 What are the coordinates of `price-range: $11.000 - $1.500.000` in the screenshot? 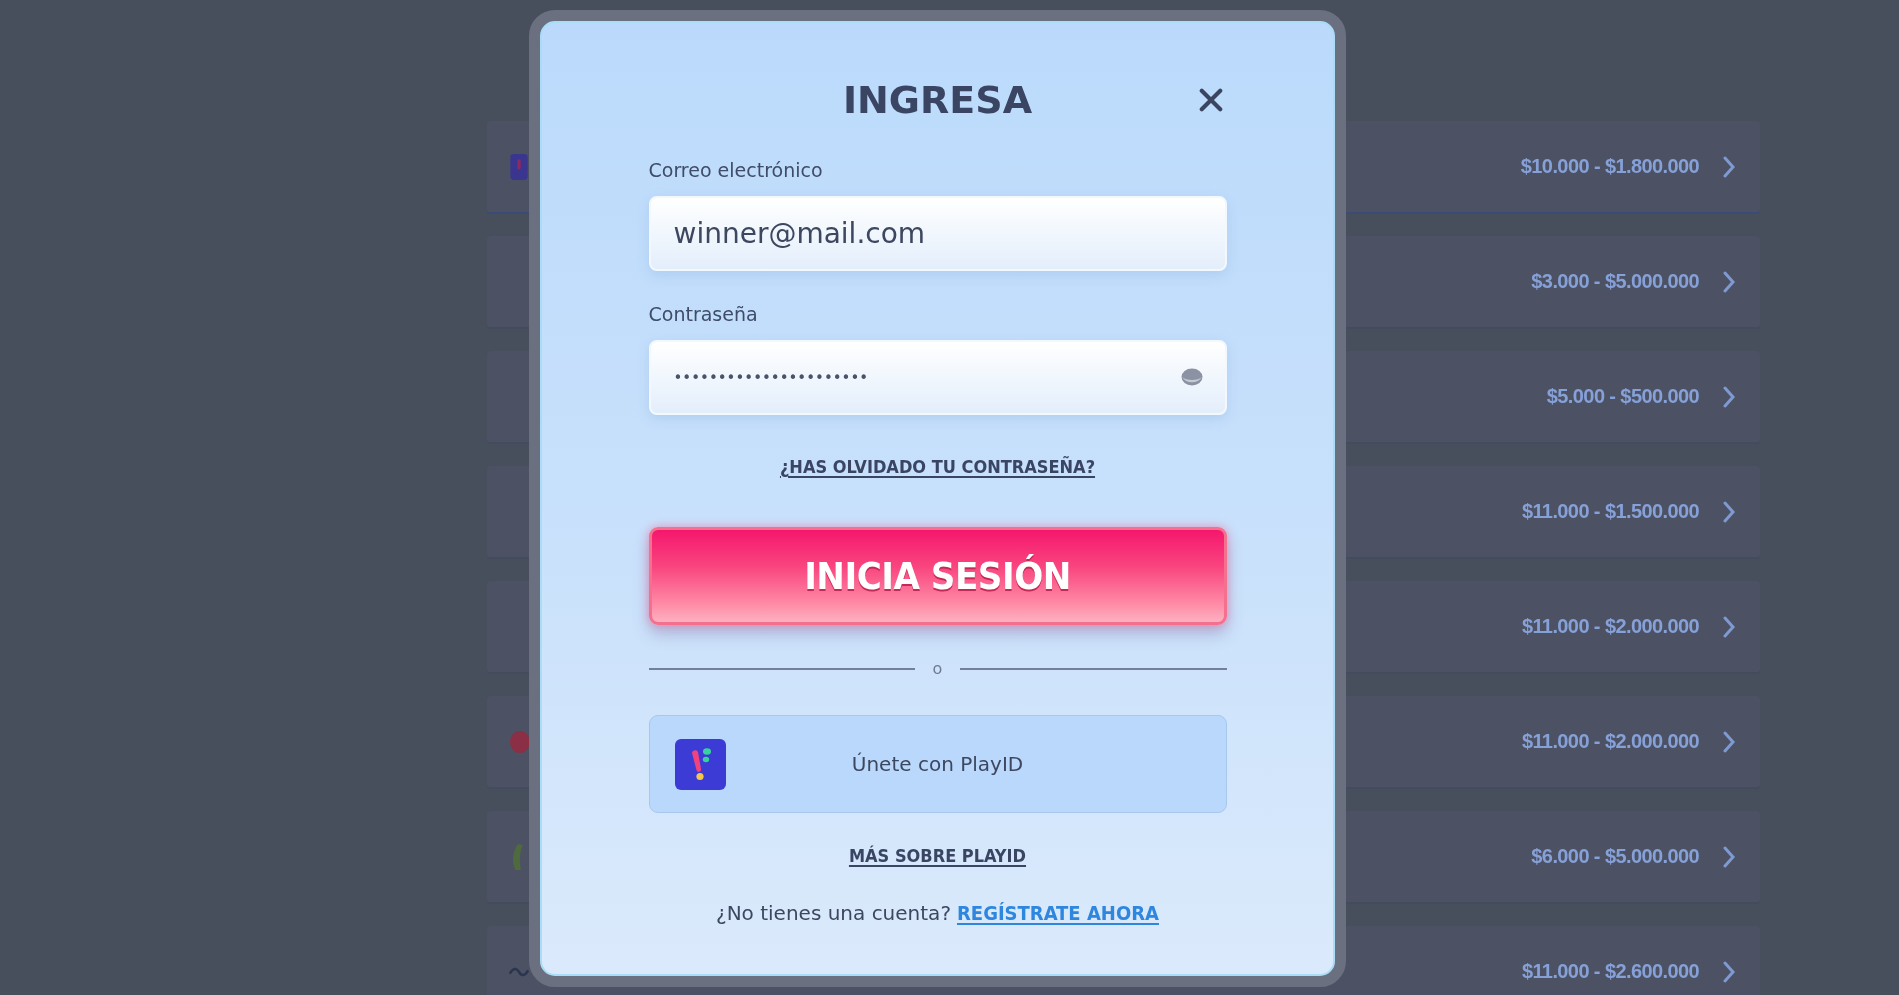 It's located at (1610, 511).